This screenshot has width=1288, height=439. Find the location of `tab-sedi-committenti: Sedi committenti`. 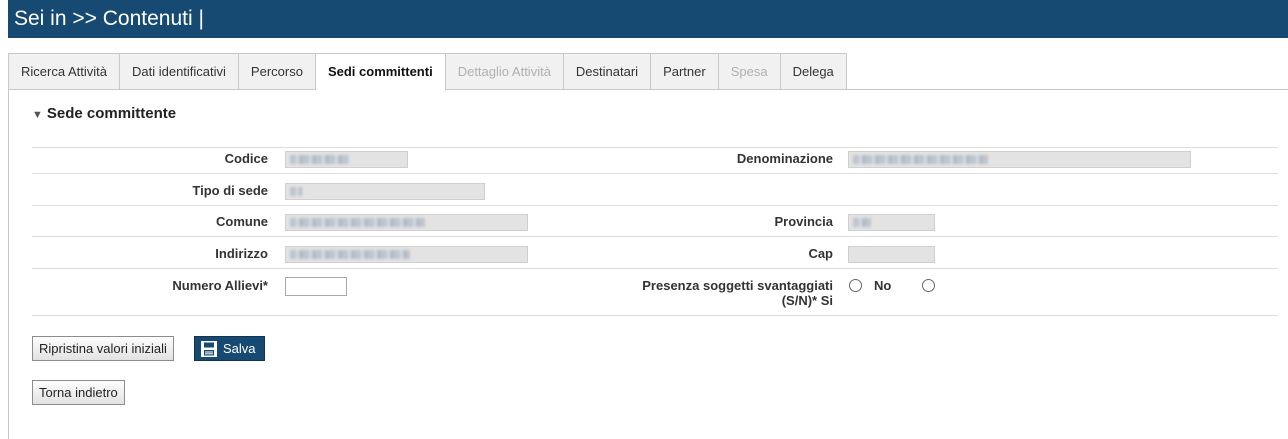

tab-sedi-committenti: Sedi committenti is located at coordinates (380, 72).